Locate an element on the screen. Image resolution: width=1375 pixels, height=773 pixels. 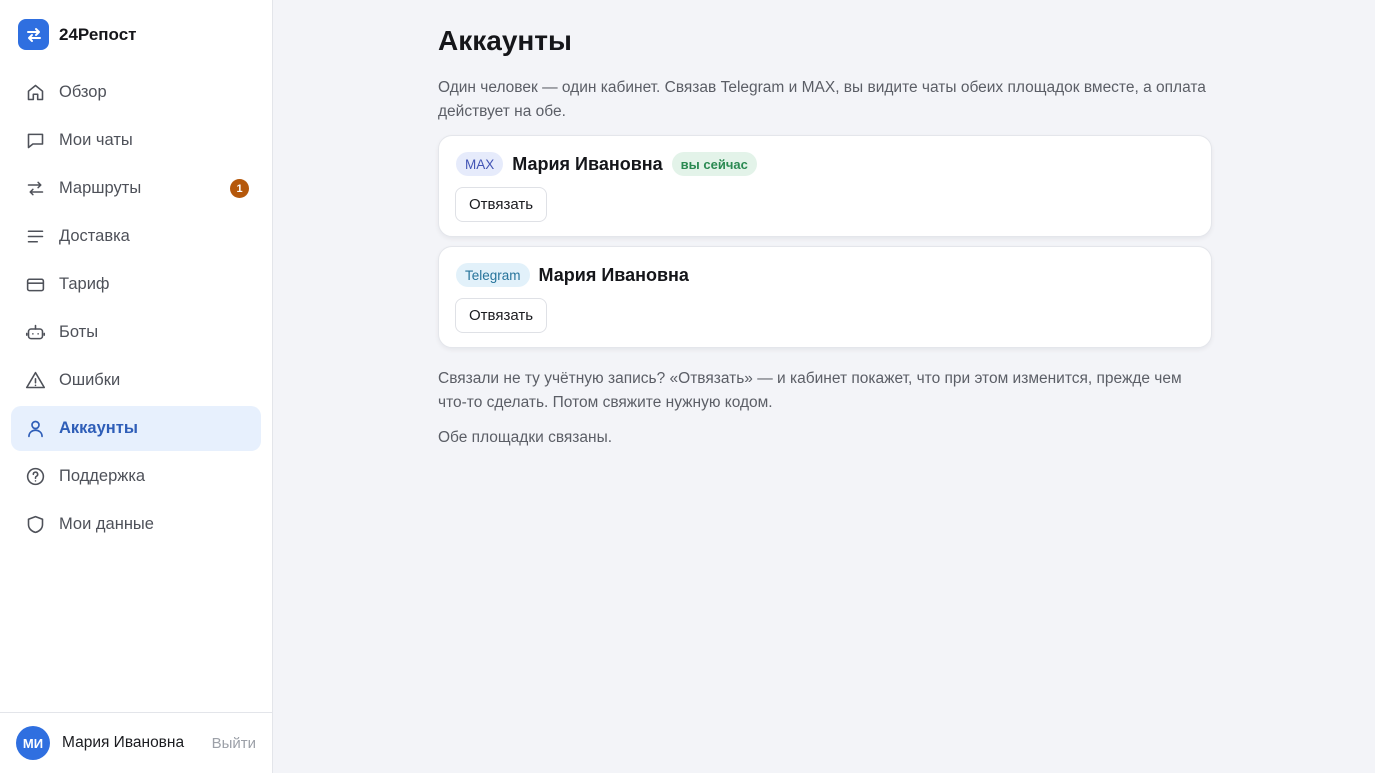
page-title: Аккаунты is located at coordinates (505, 40).